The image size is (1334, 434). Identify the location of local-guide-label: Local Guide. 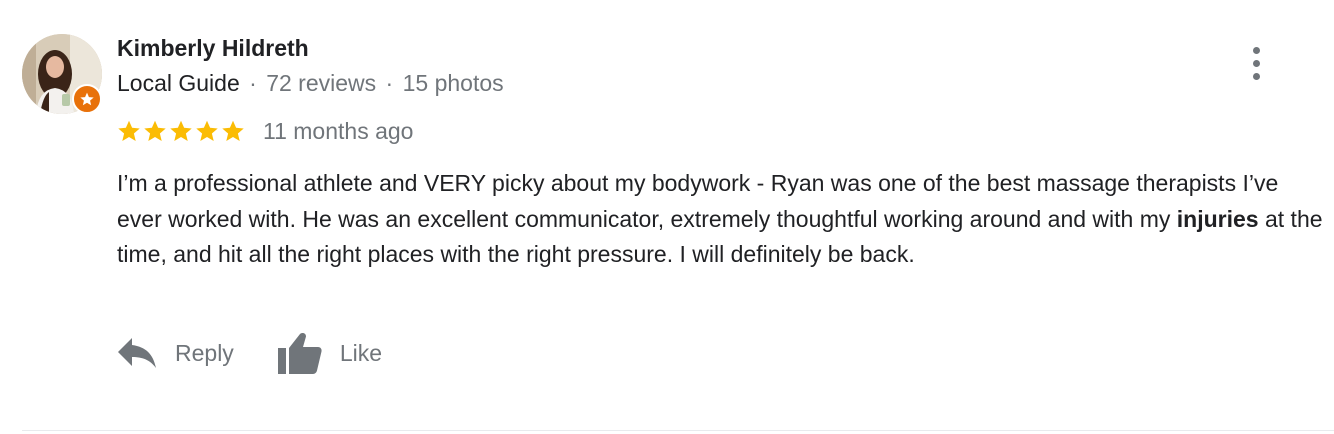
(178, 83).